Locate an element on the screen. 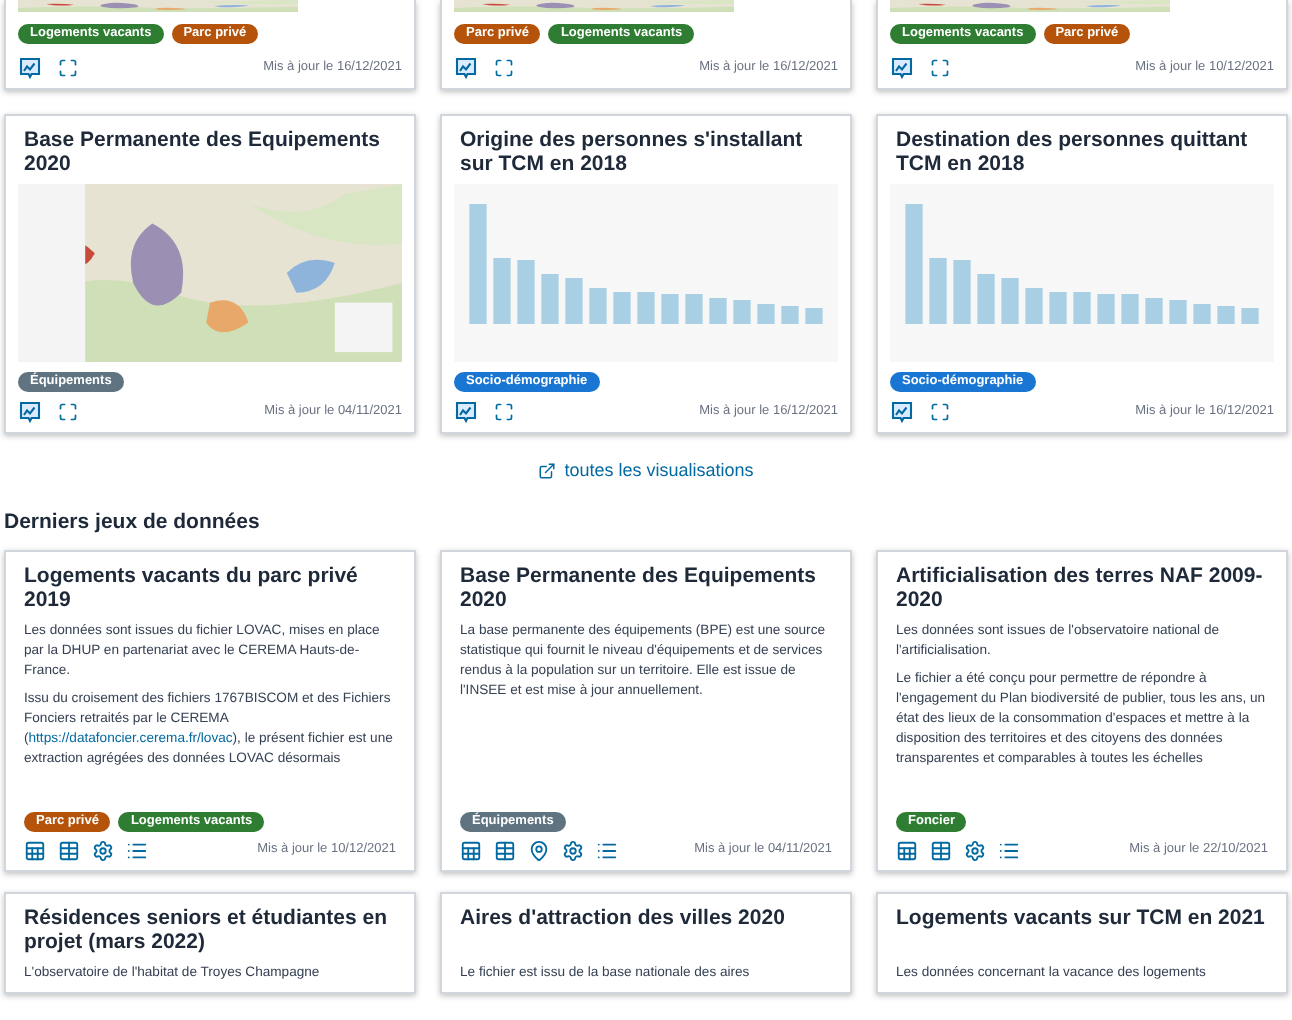 The width and height of the screenshot is (1292, 1020). card-title: Destination des personnes quittant TCM en 2018 is located at coordinates (1082, 152).